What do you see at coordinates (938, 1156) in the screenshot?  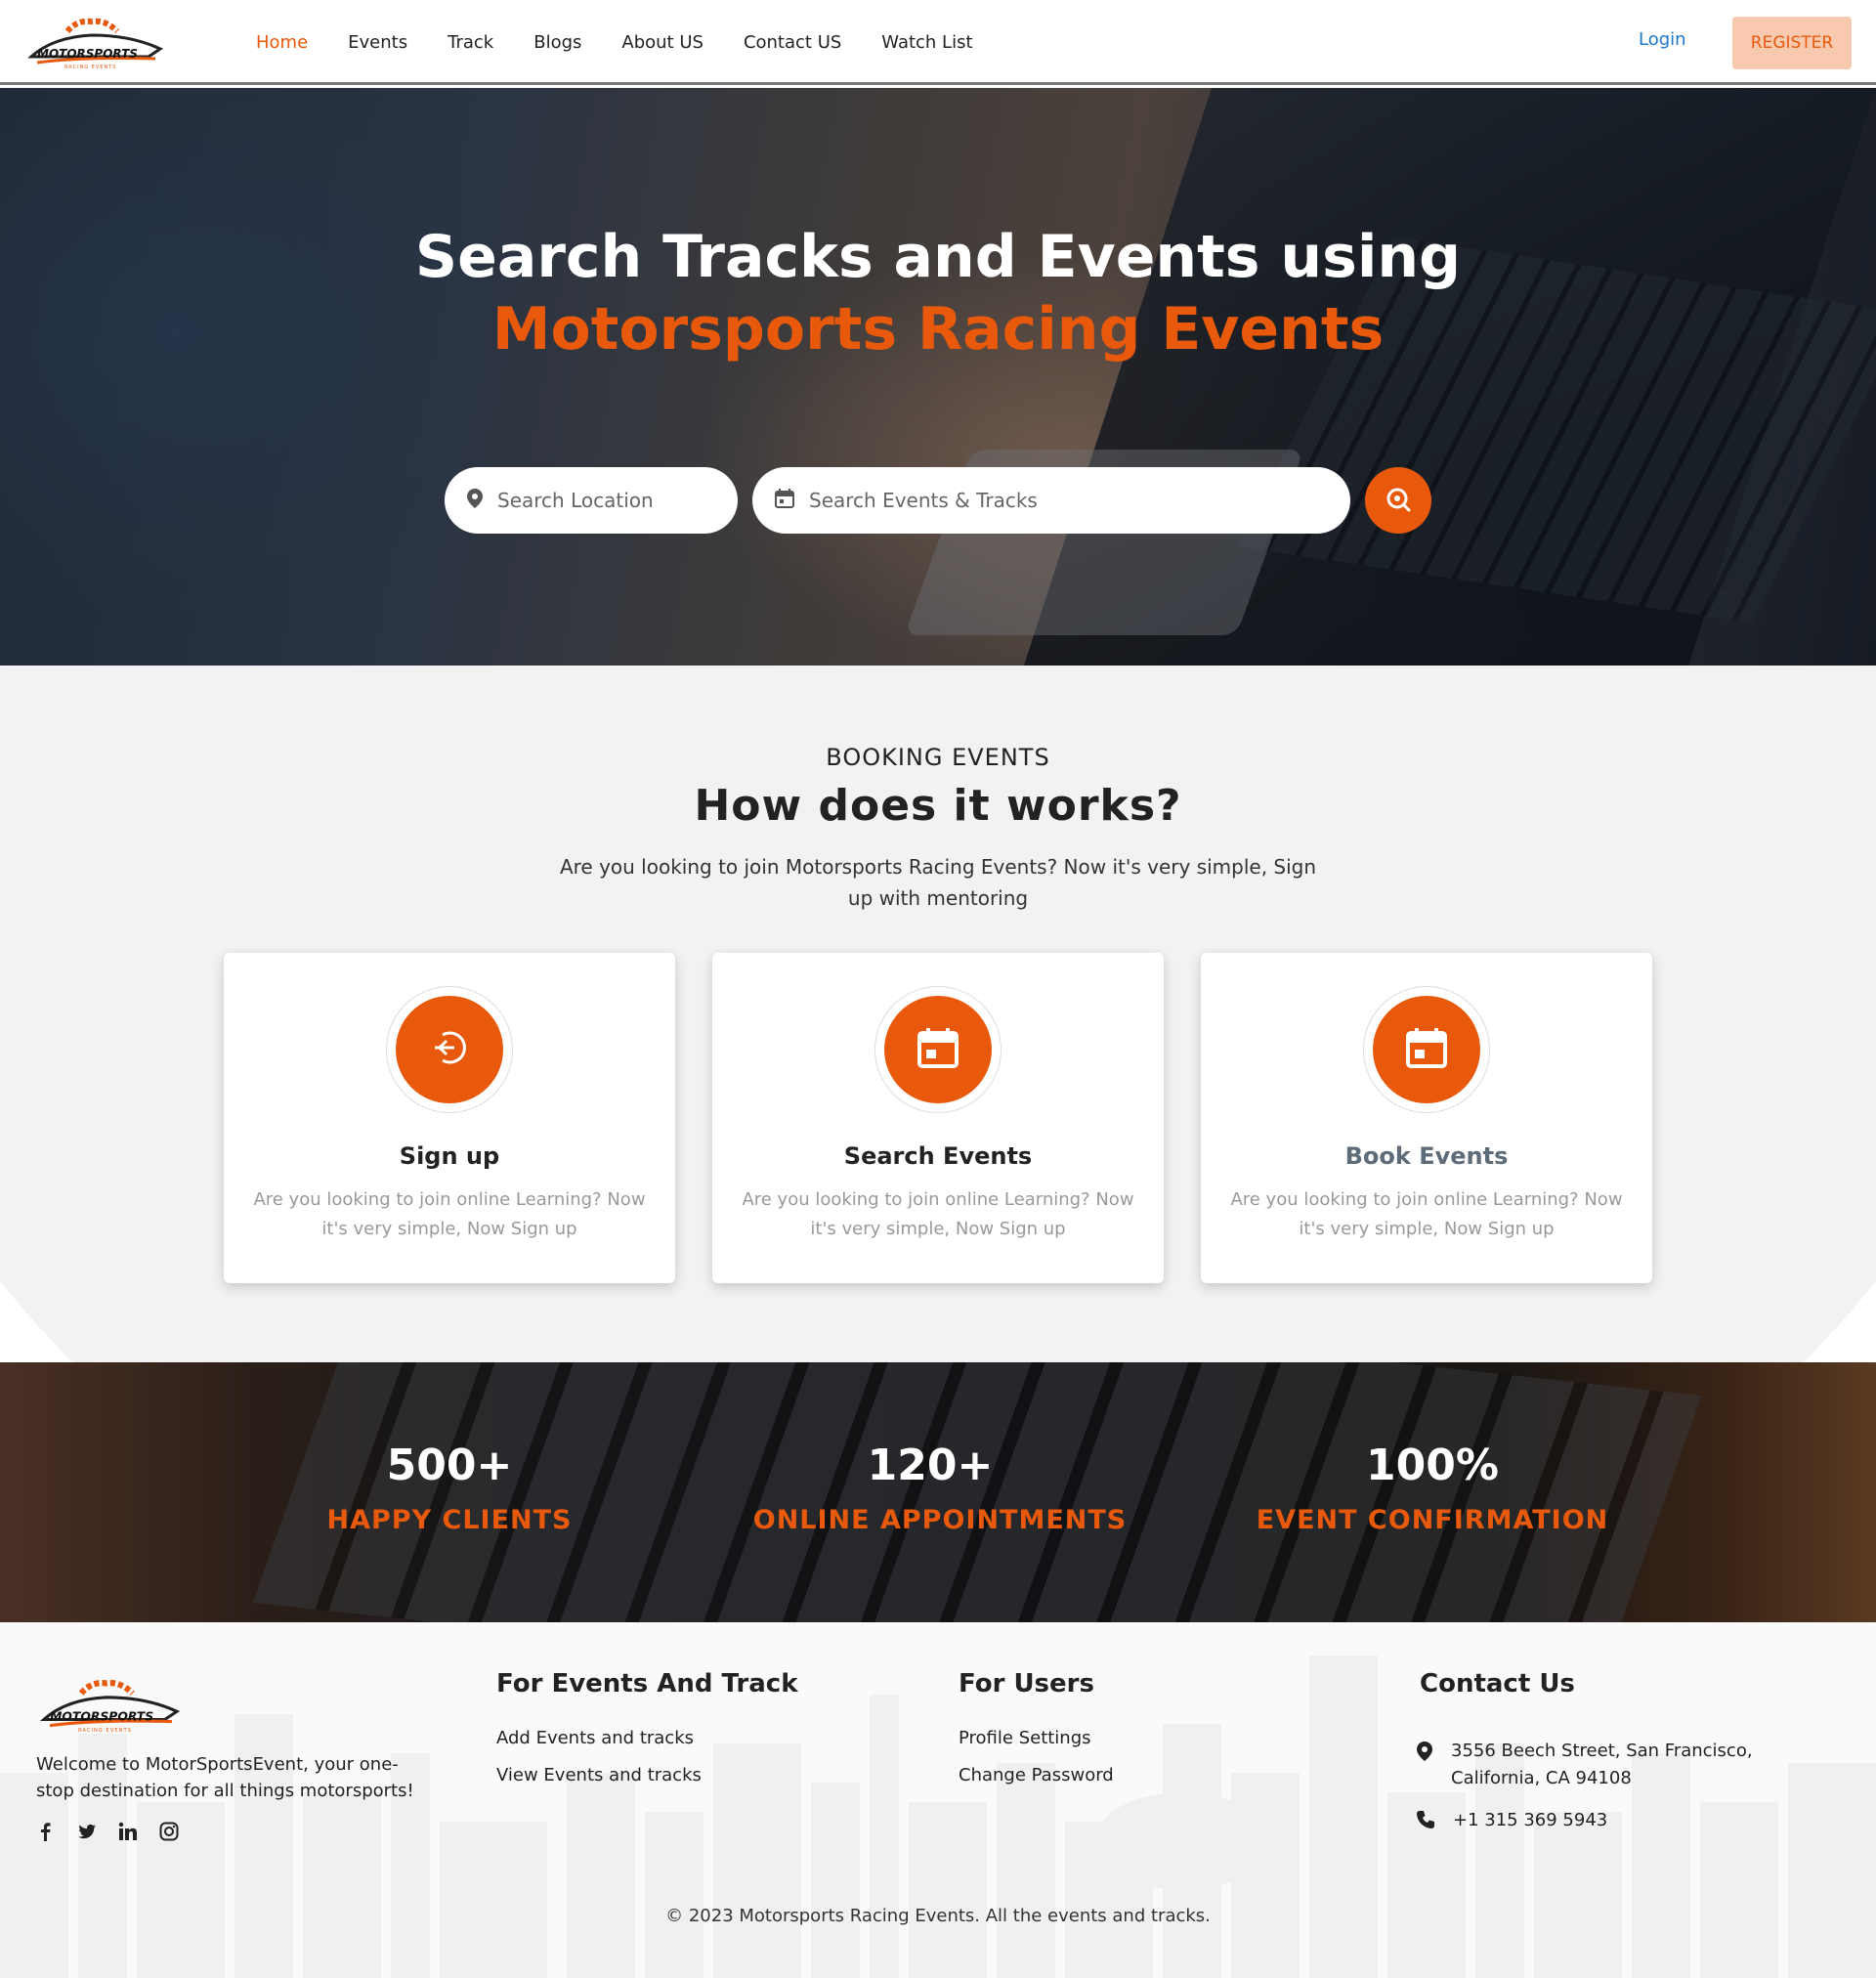 I see `card-title: Search Events` at bounding box center [938, 1156].